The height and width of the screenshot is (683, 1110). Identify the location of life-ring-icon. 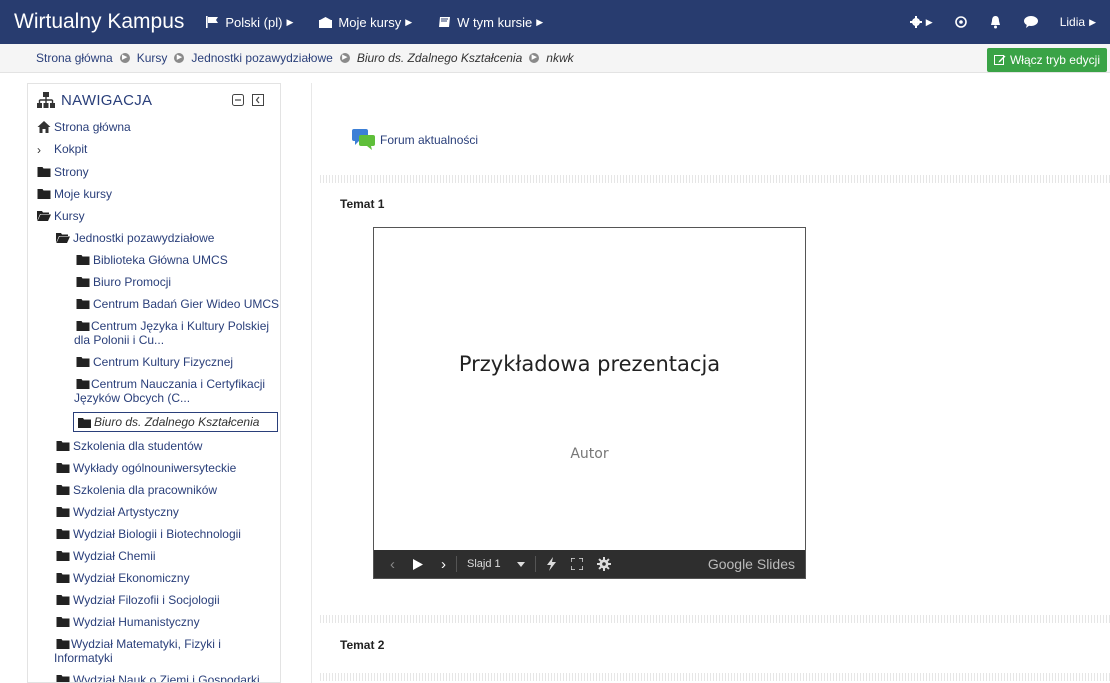
(960, 22).